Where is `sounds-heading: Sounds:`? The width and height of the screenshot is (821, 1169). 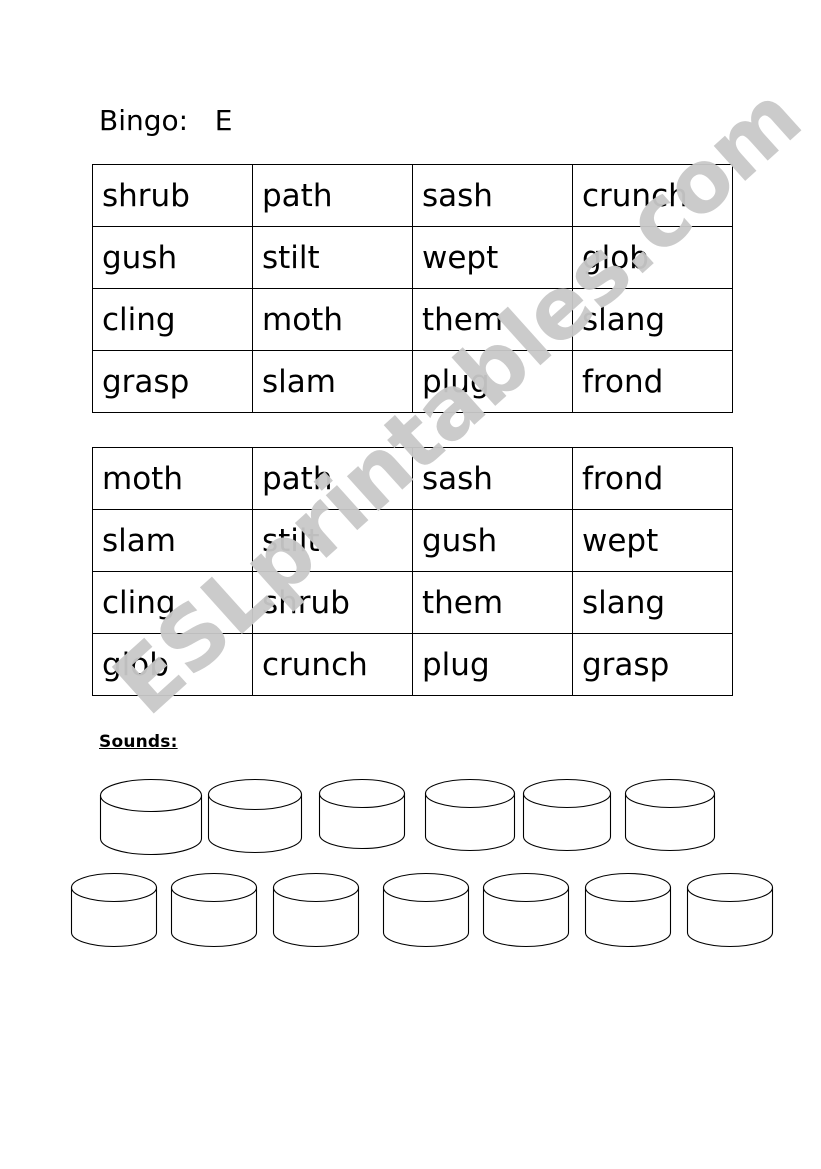
sounds-heading: Sounds: is located at coordinates (138, 742).